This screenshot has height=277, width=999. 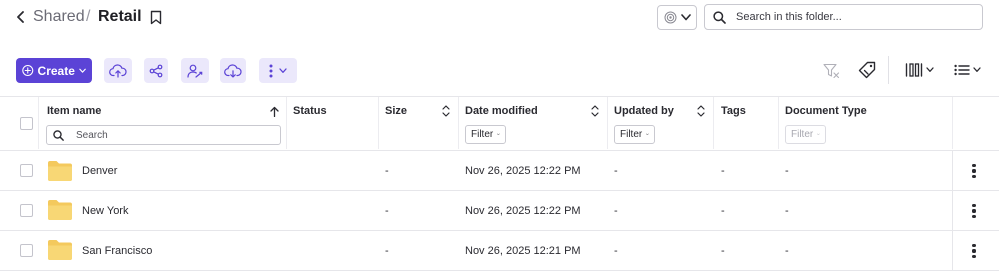 I want to click on assign-user-button, so click(x=195, y=70).